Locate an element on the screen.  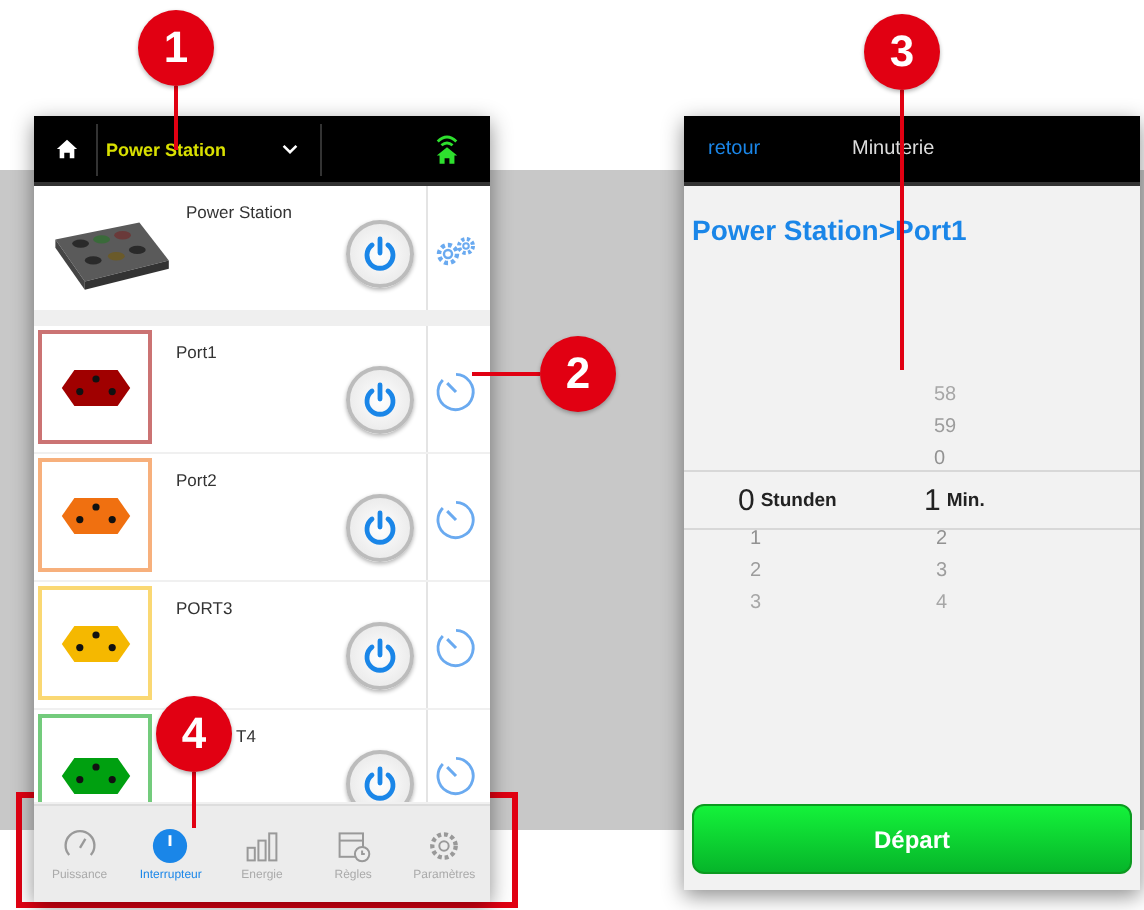
picker-unit: Min. is located at coordinates (965, 500).